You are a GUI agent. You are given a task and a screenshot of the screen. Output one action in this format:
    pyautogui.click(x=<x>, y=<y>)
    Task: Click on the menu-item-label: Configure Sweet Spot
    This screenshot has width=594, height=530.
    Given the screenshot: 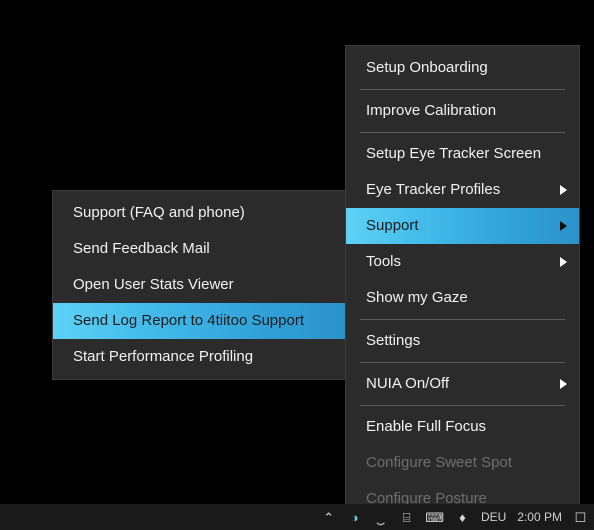 What is the action you would take?
    pyautogui.click(x=439, y=462)
    